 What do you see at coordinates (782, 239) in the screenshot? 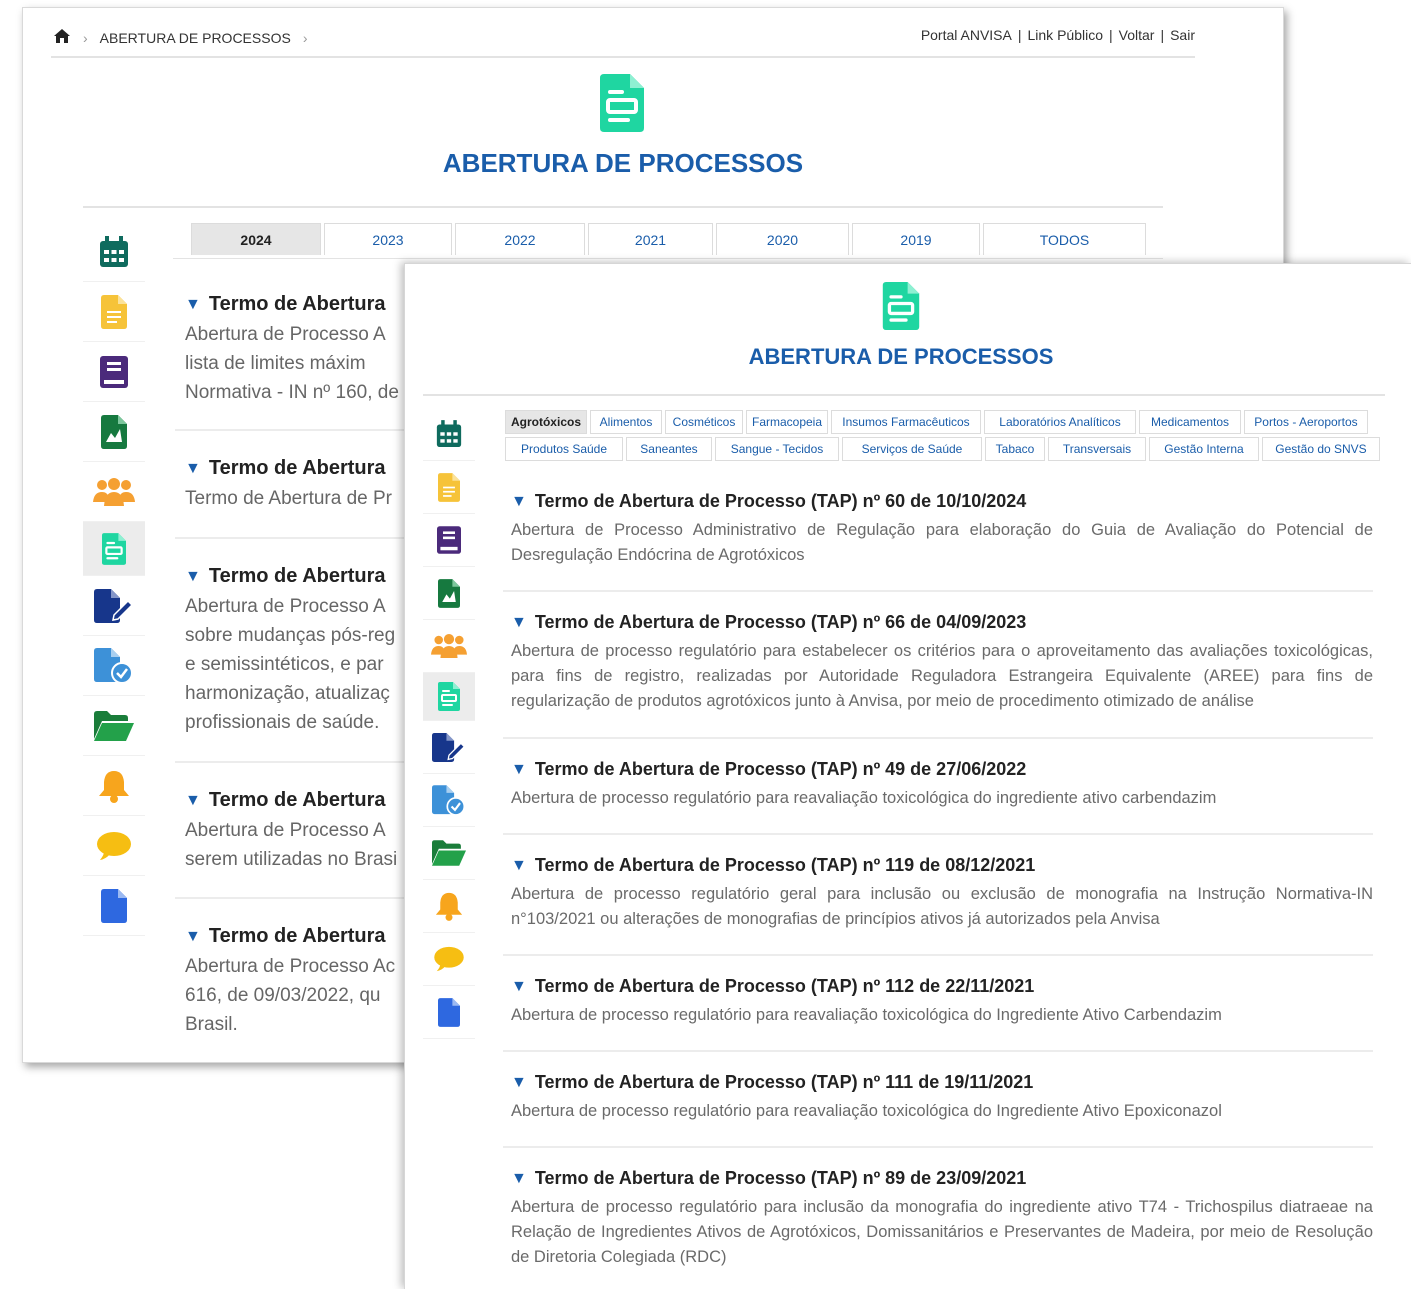
I see `tab-2020: 2020` at bounding box center [782, 239].